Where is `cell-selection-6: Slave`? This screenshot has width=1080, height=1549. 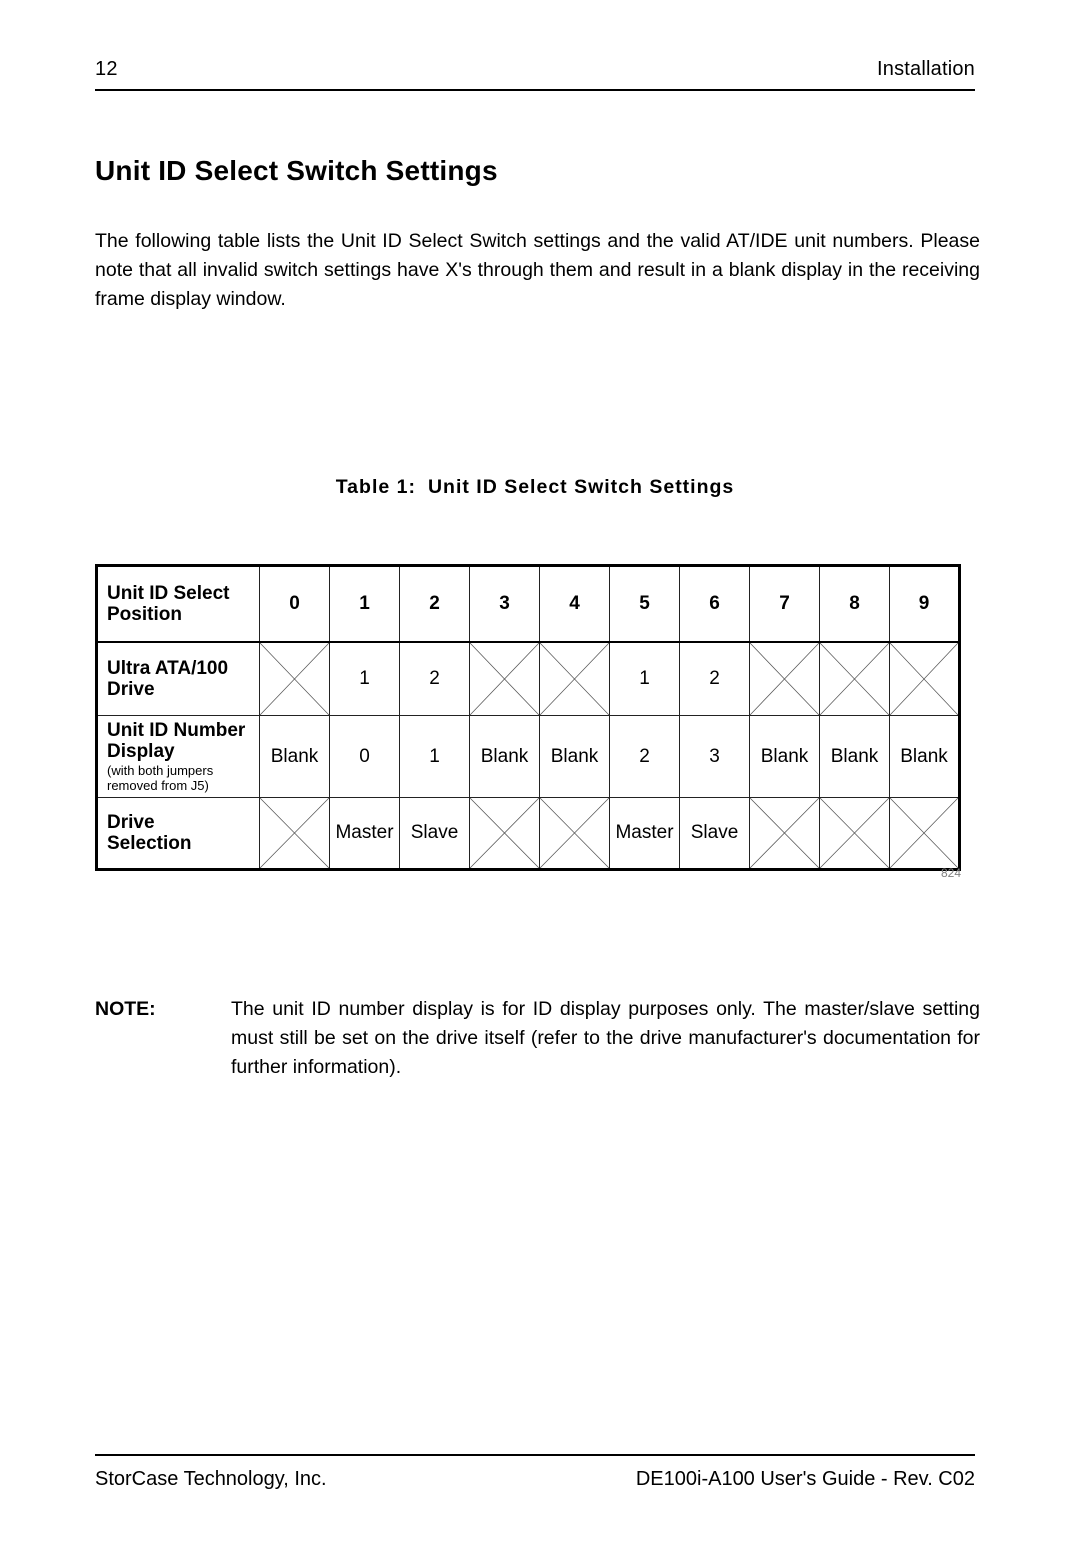
cell-selection-6: Slave is located at coordinates (714, 834).